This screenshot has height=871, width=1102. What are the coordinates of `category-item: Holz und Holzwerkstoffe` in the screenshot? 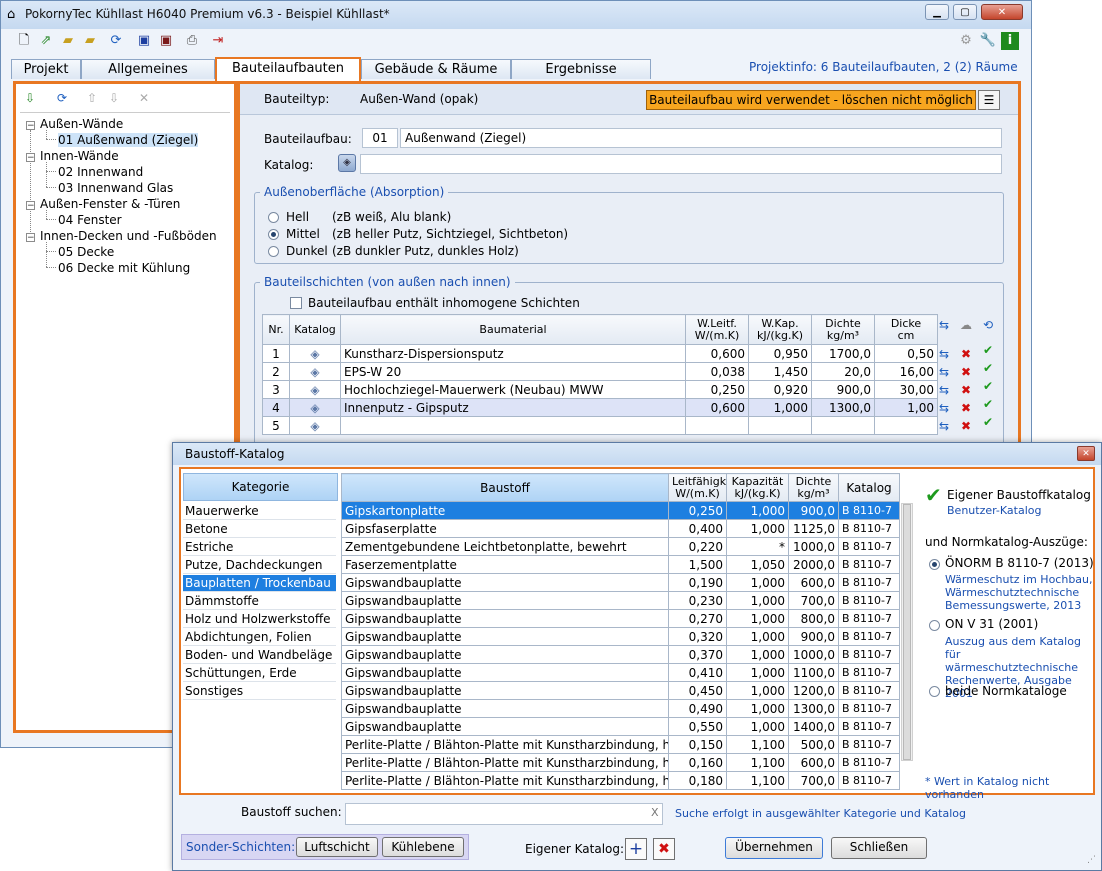 It's located at (259, 619).